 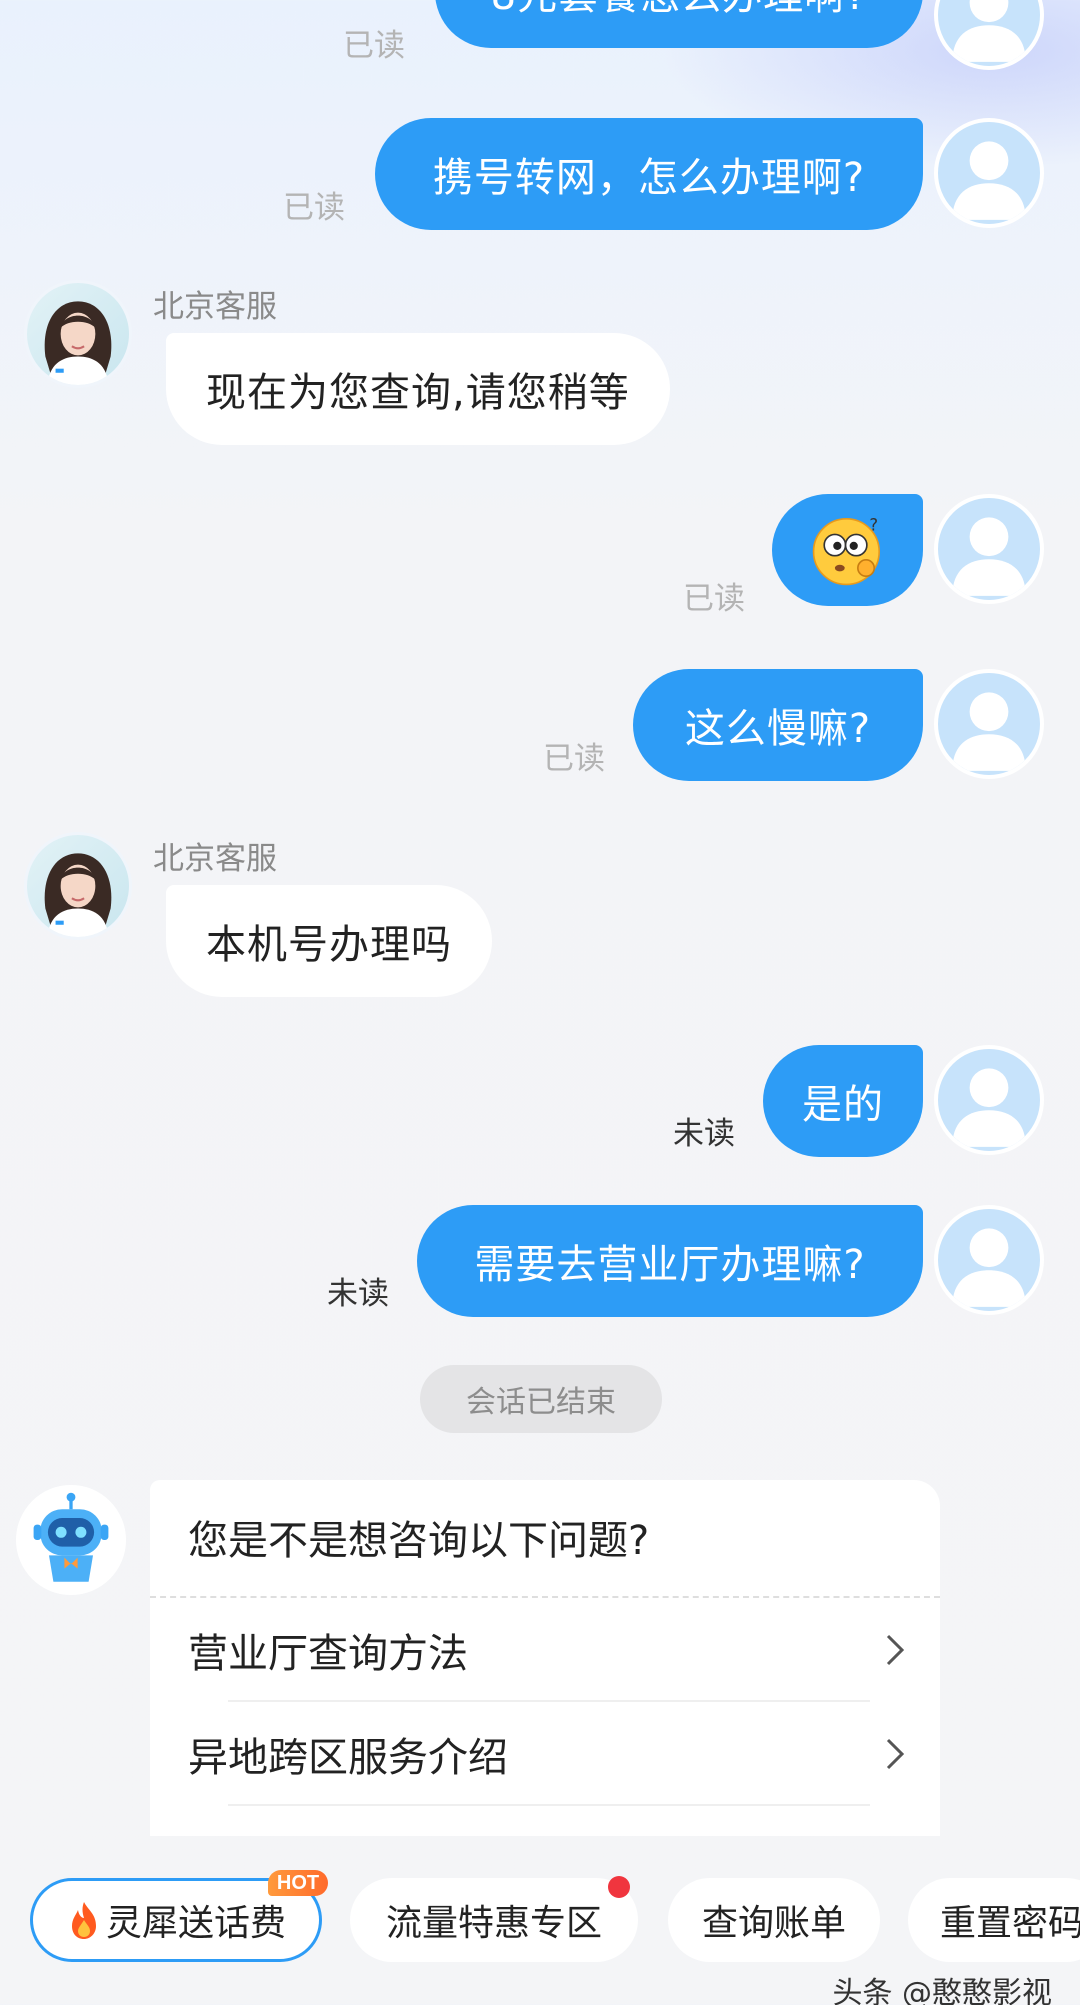 I want to click on user-message-bubble: 8元套餐怎么办理啊?, so click(x=679, y=24).